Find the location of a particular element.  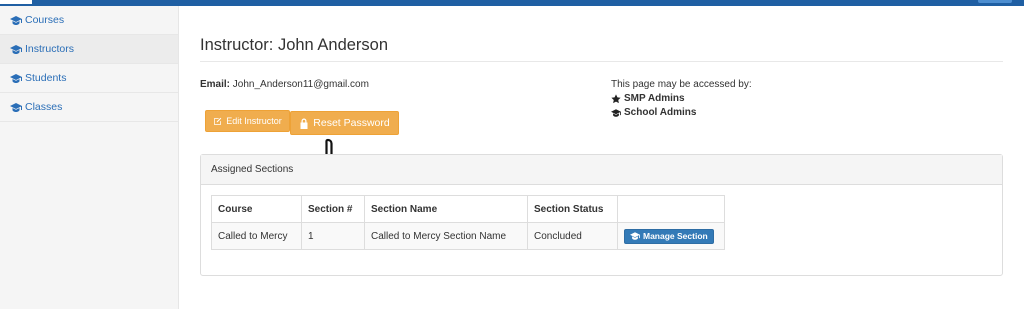

page-title: Instructor: John Anderson is located at coordinates (294, 45).